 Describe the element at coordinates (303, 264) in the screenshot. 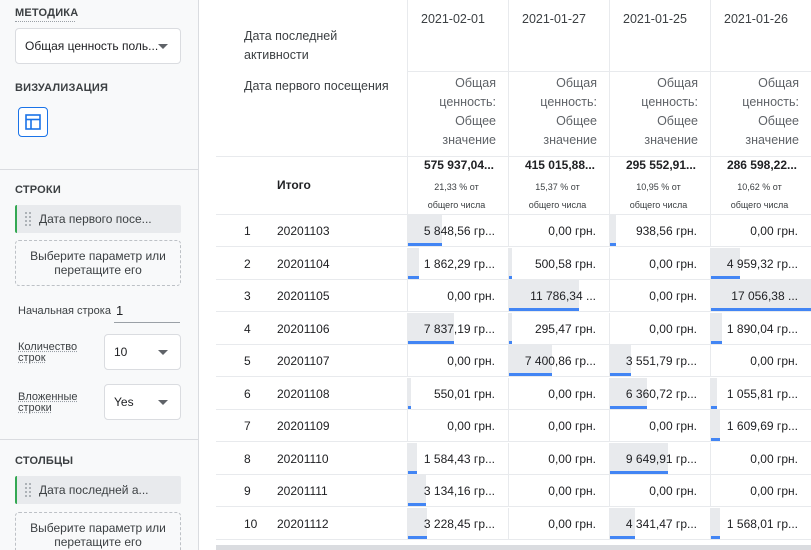

I see `row-date: 20201104` at that location.